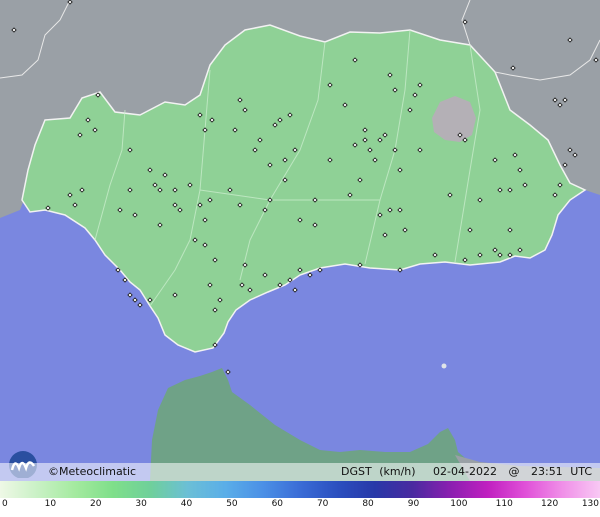 The width and height of the screenshot is (600, 517). Describe the element at coordinates (504, 504) in the screenshot. I see `scale-tick-label: 110` at that location.